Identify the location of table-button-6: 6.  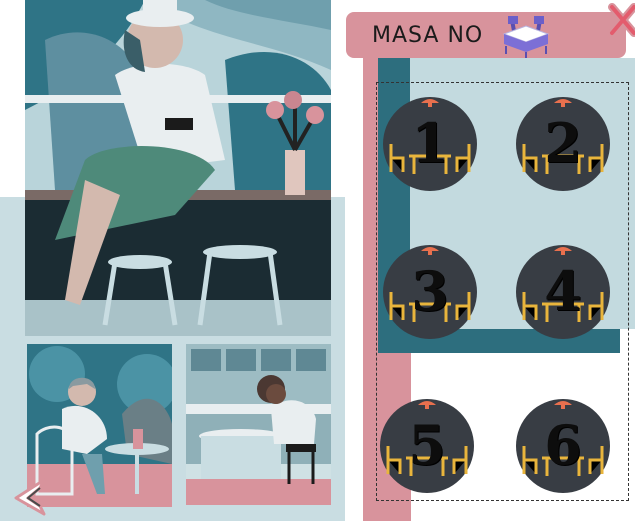
(563, 445).